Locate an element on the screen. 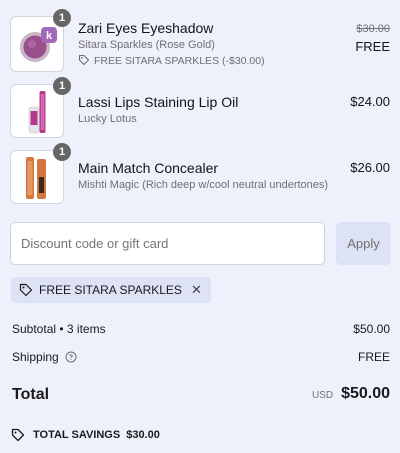 This screenshot has height=453, width=400. applied-discount: FREE SITARA SPARKLES (-$30.00) is located at coordinates (171, 60).